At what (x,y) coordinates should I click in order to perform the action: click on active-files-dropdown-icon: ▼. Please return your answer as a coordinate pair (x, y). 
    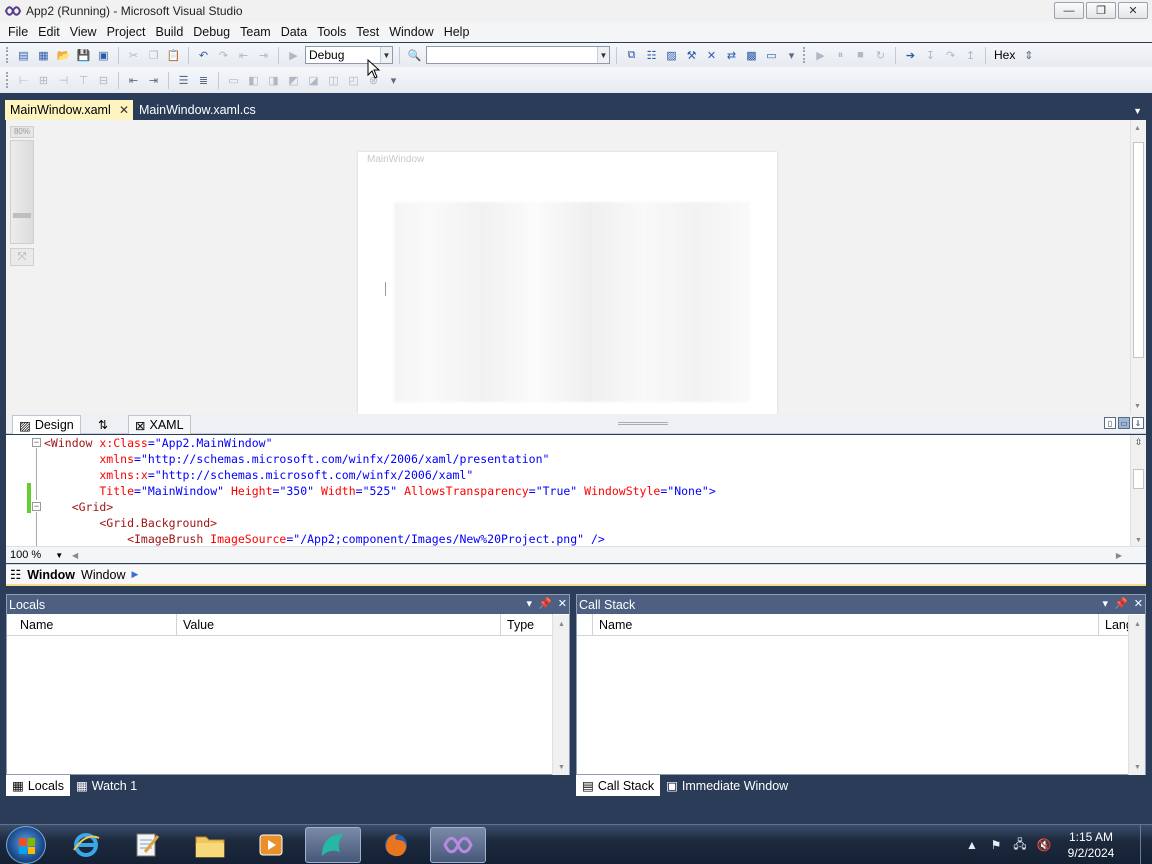
    Looking at the image, I should click on (1137, 111).